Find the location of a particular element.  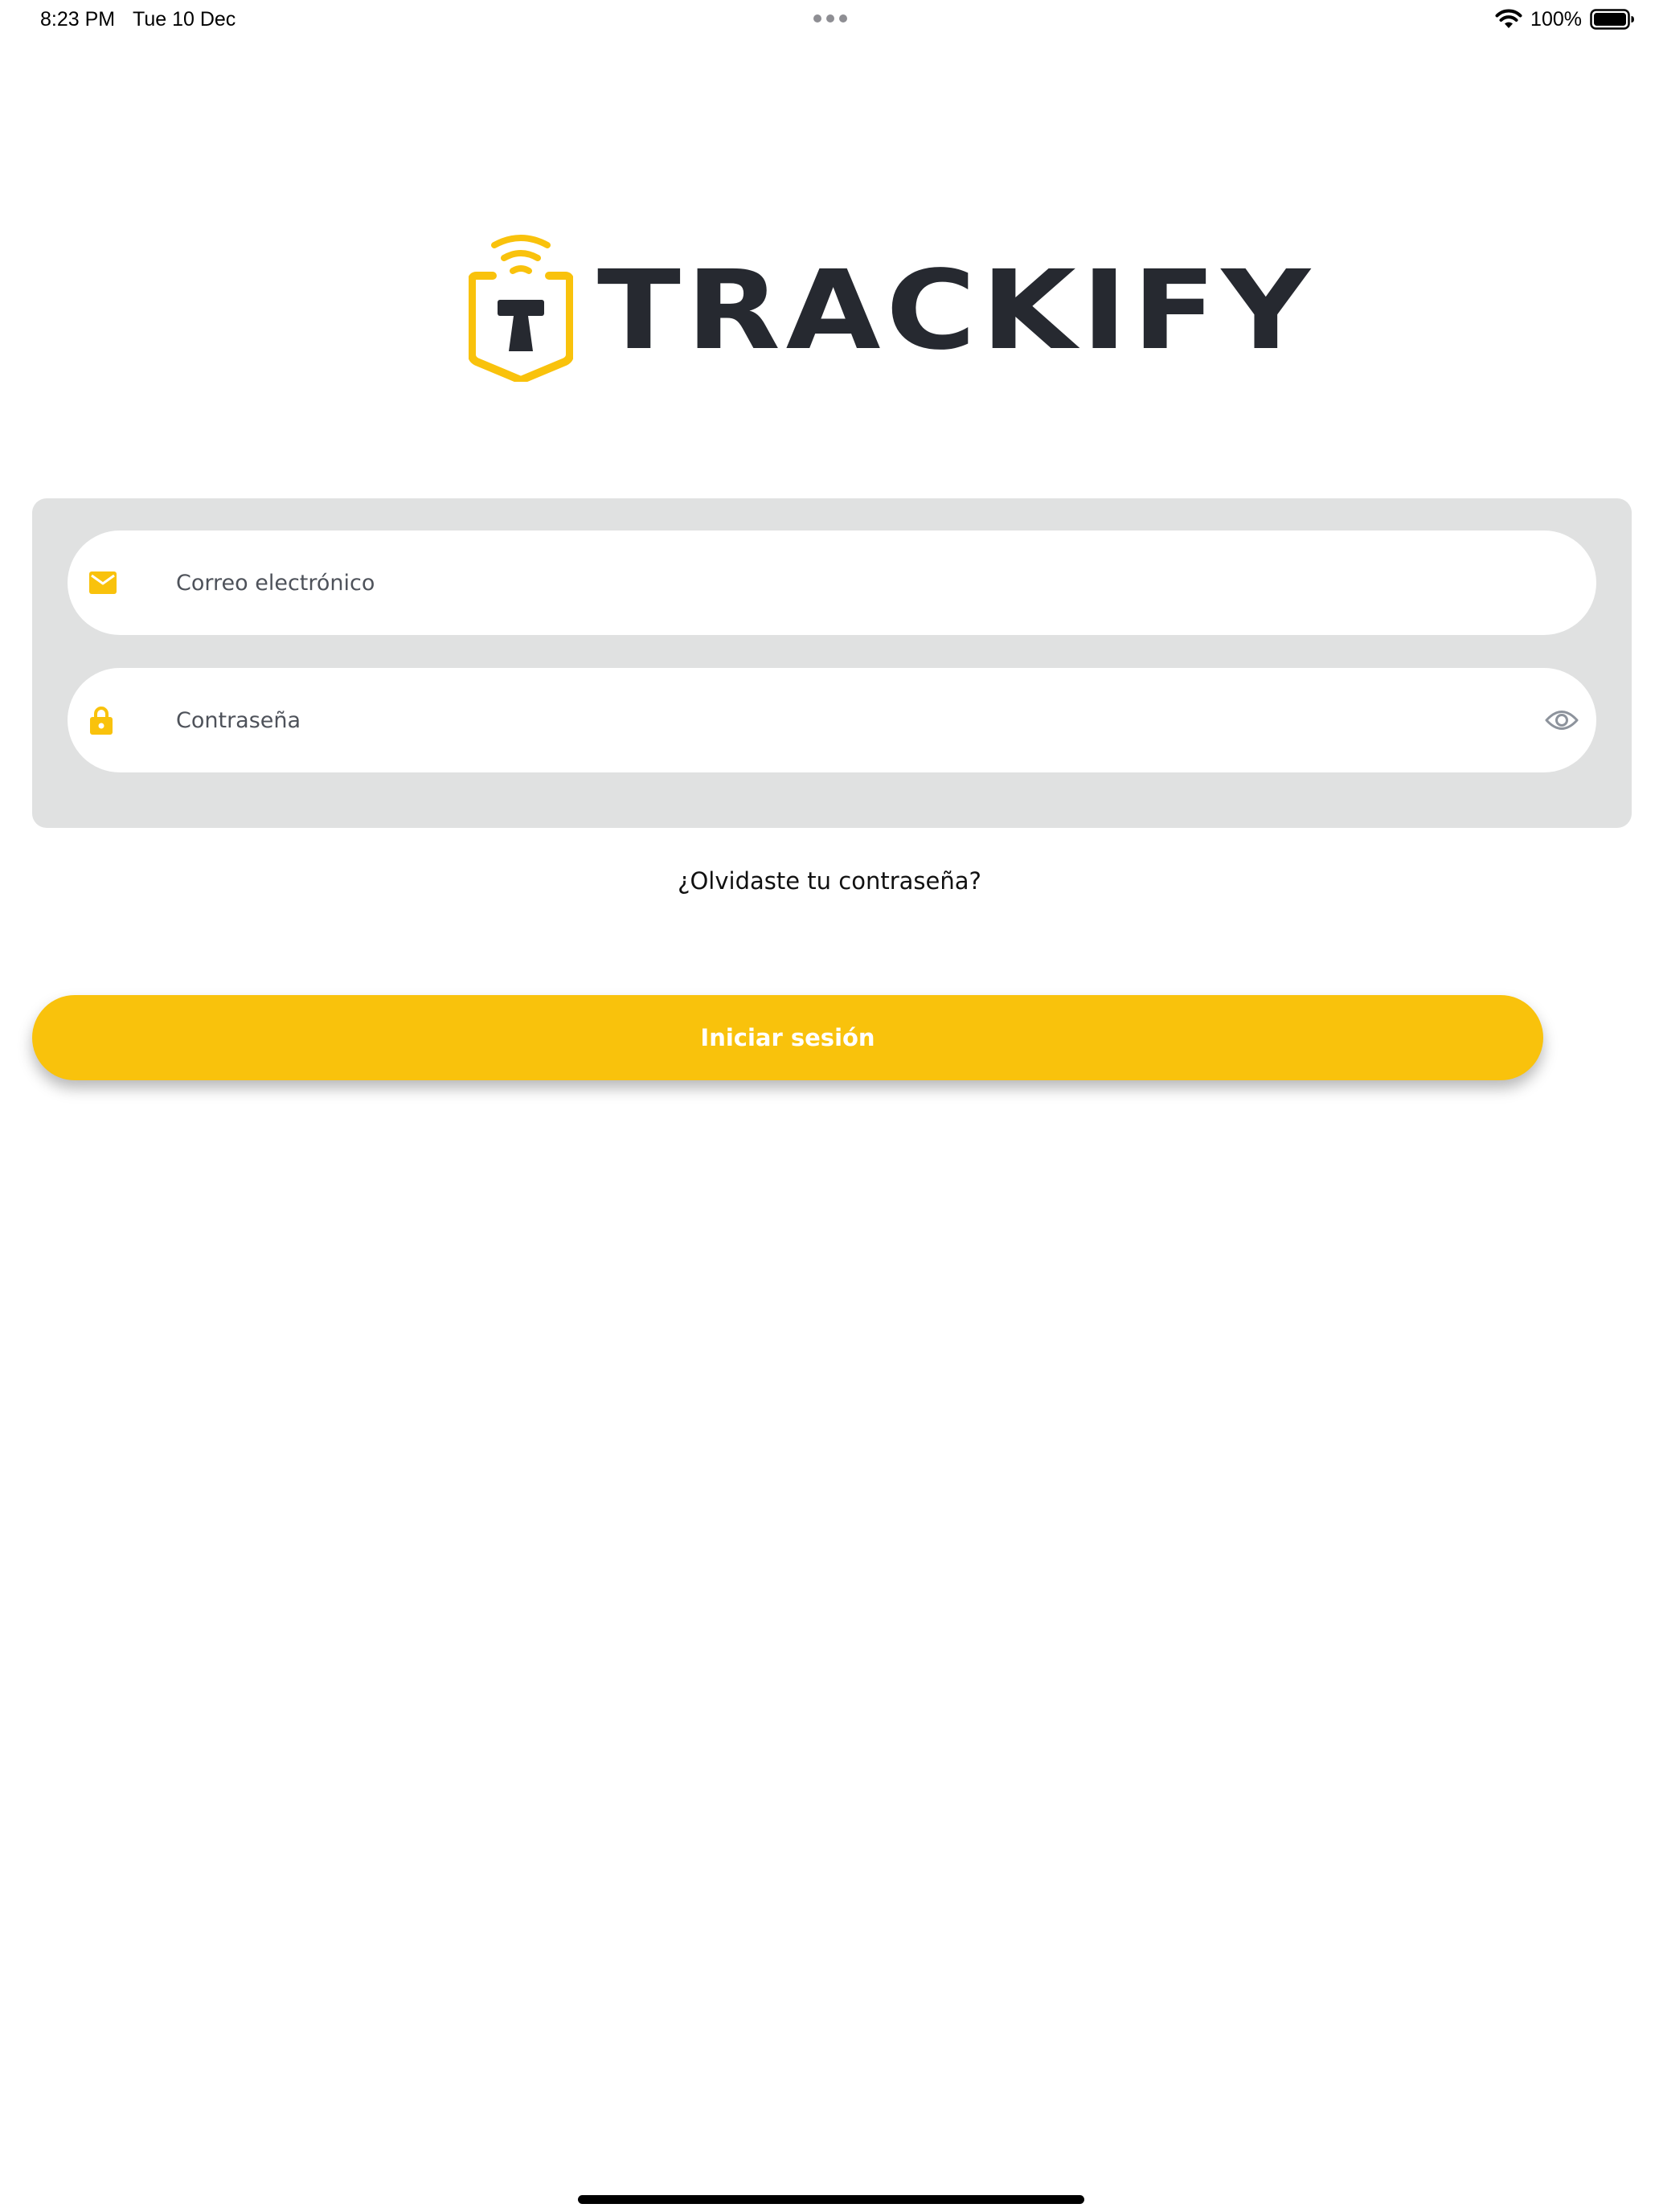

trackify-logo: TRACKIFY is located at coordinates (889, 301).